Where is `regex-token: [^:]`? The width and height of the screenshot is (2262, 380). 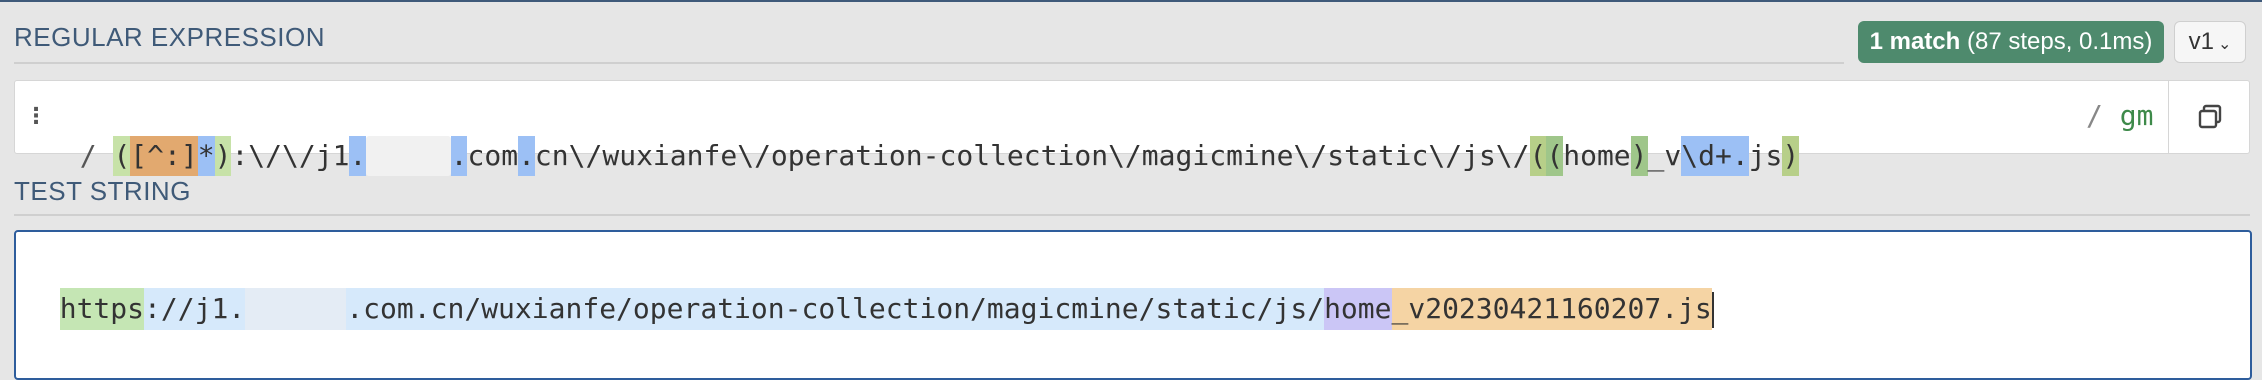
regex-token: [^:] is located at coordinates (164, 156).